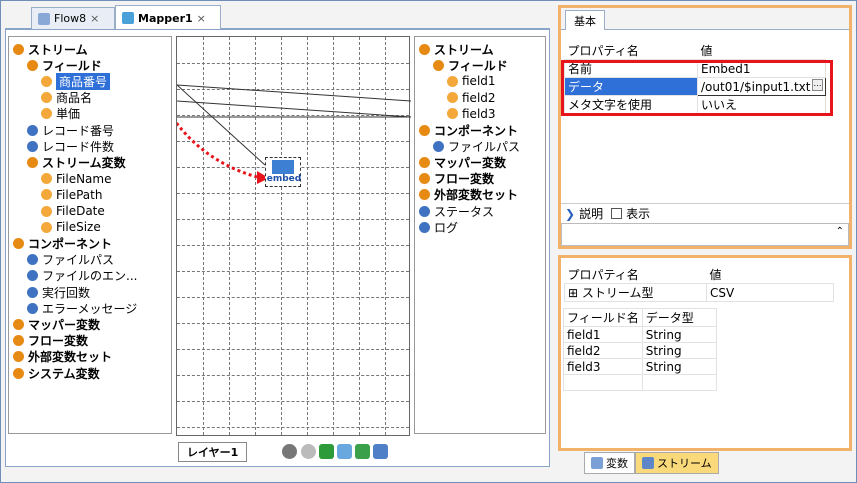 The height and width of the screenshot is (483, 857). I want to click on tab-basic: 基本, so click(585, 20).